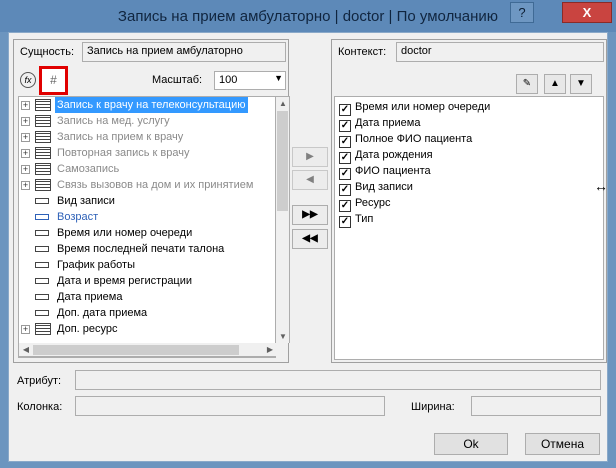 This screenshot has height=468, width=616. Describe the element at coordinates (147, 297) in the screenshot. I see `tree-row: Дата приема` at that location.